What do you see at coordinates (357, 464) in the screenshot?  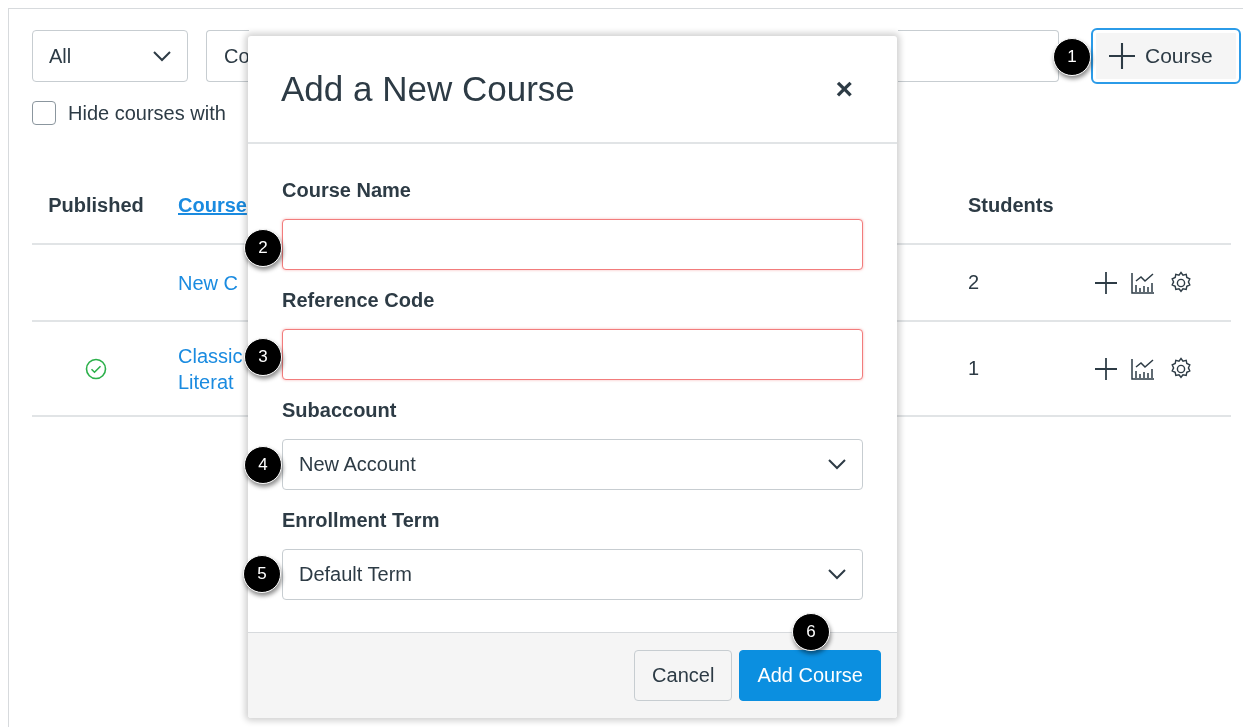 I see `select-value: New Account` at bounding box center [357, 464].